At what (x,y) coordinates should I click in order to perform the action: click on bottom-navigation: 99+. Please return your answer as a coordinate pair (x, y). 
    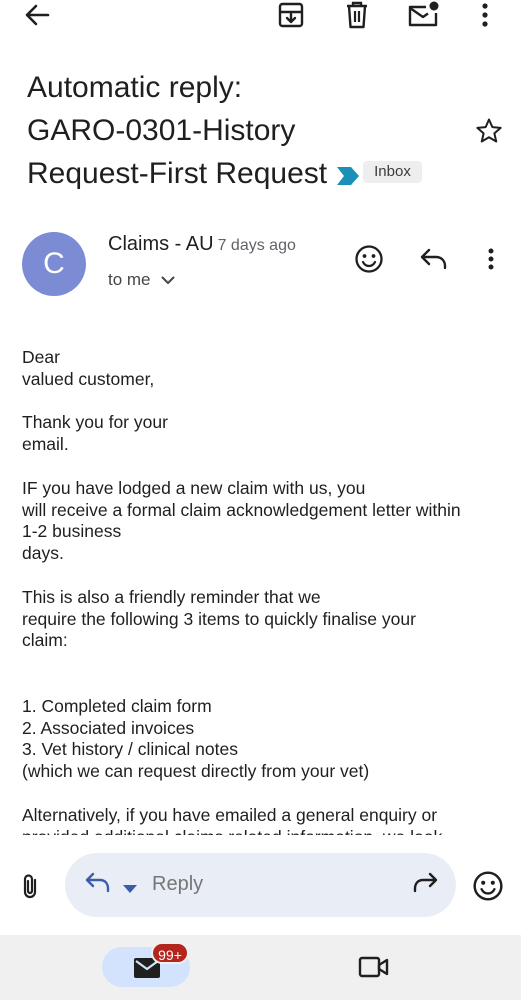
    Looking at the image, I should click on (260, 967).